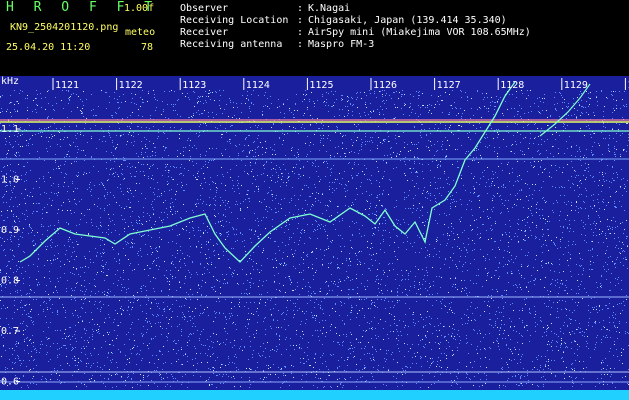 The image size is (629, 400). What do you see at coordinates (329, 8) in the screenshot?
I see `observer-value: K.Nagai` at bounding box center [329, 8].